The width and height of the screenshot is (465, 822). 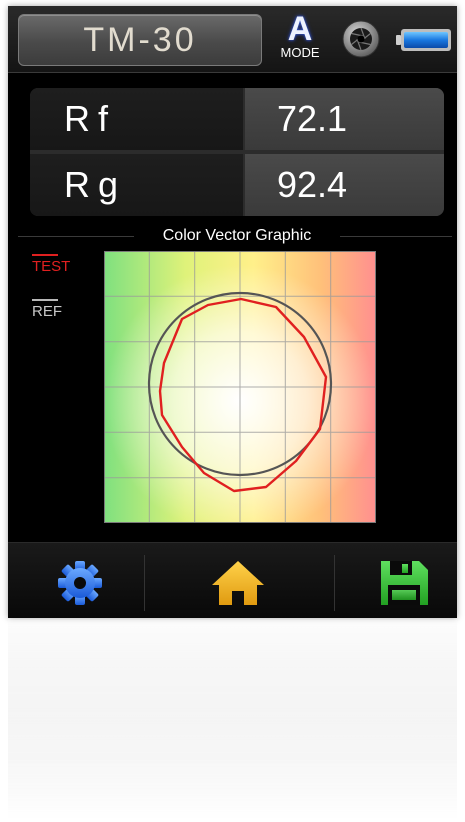 I want to click on home-icon, so click(x=238, y=583).